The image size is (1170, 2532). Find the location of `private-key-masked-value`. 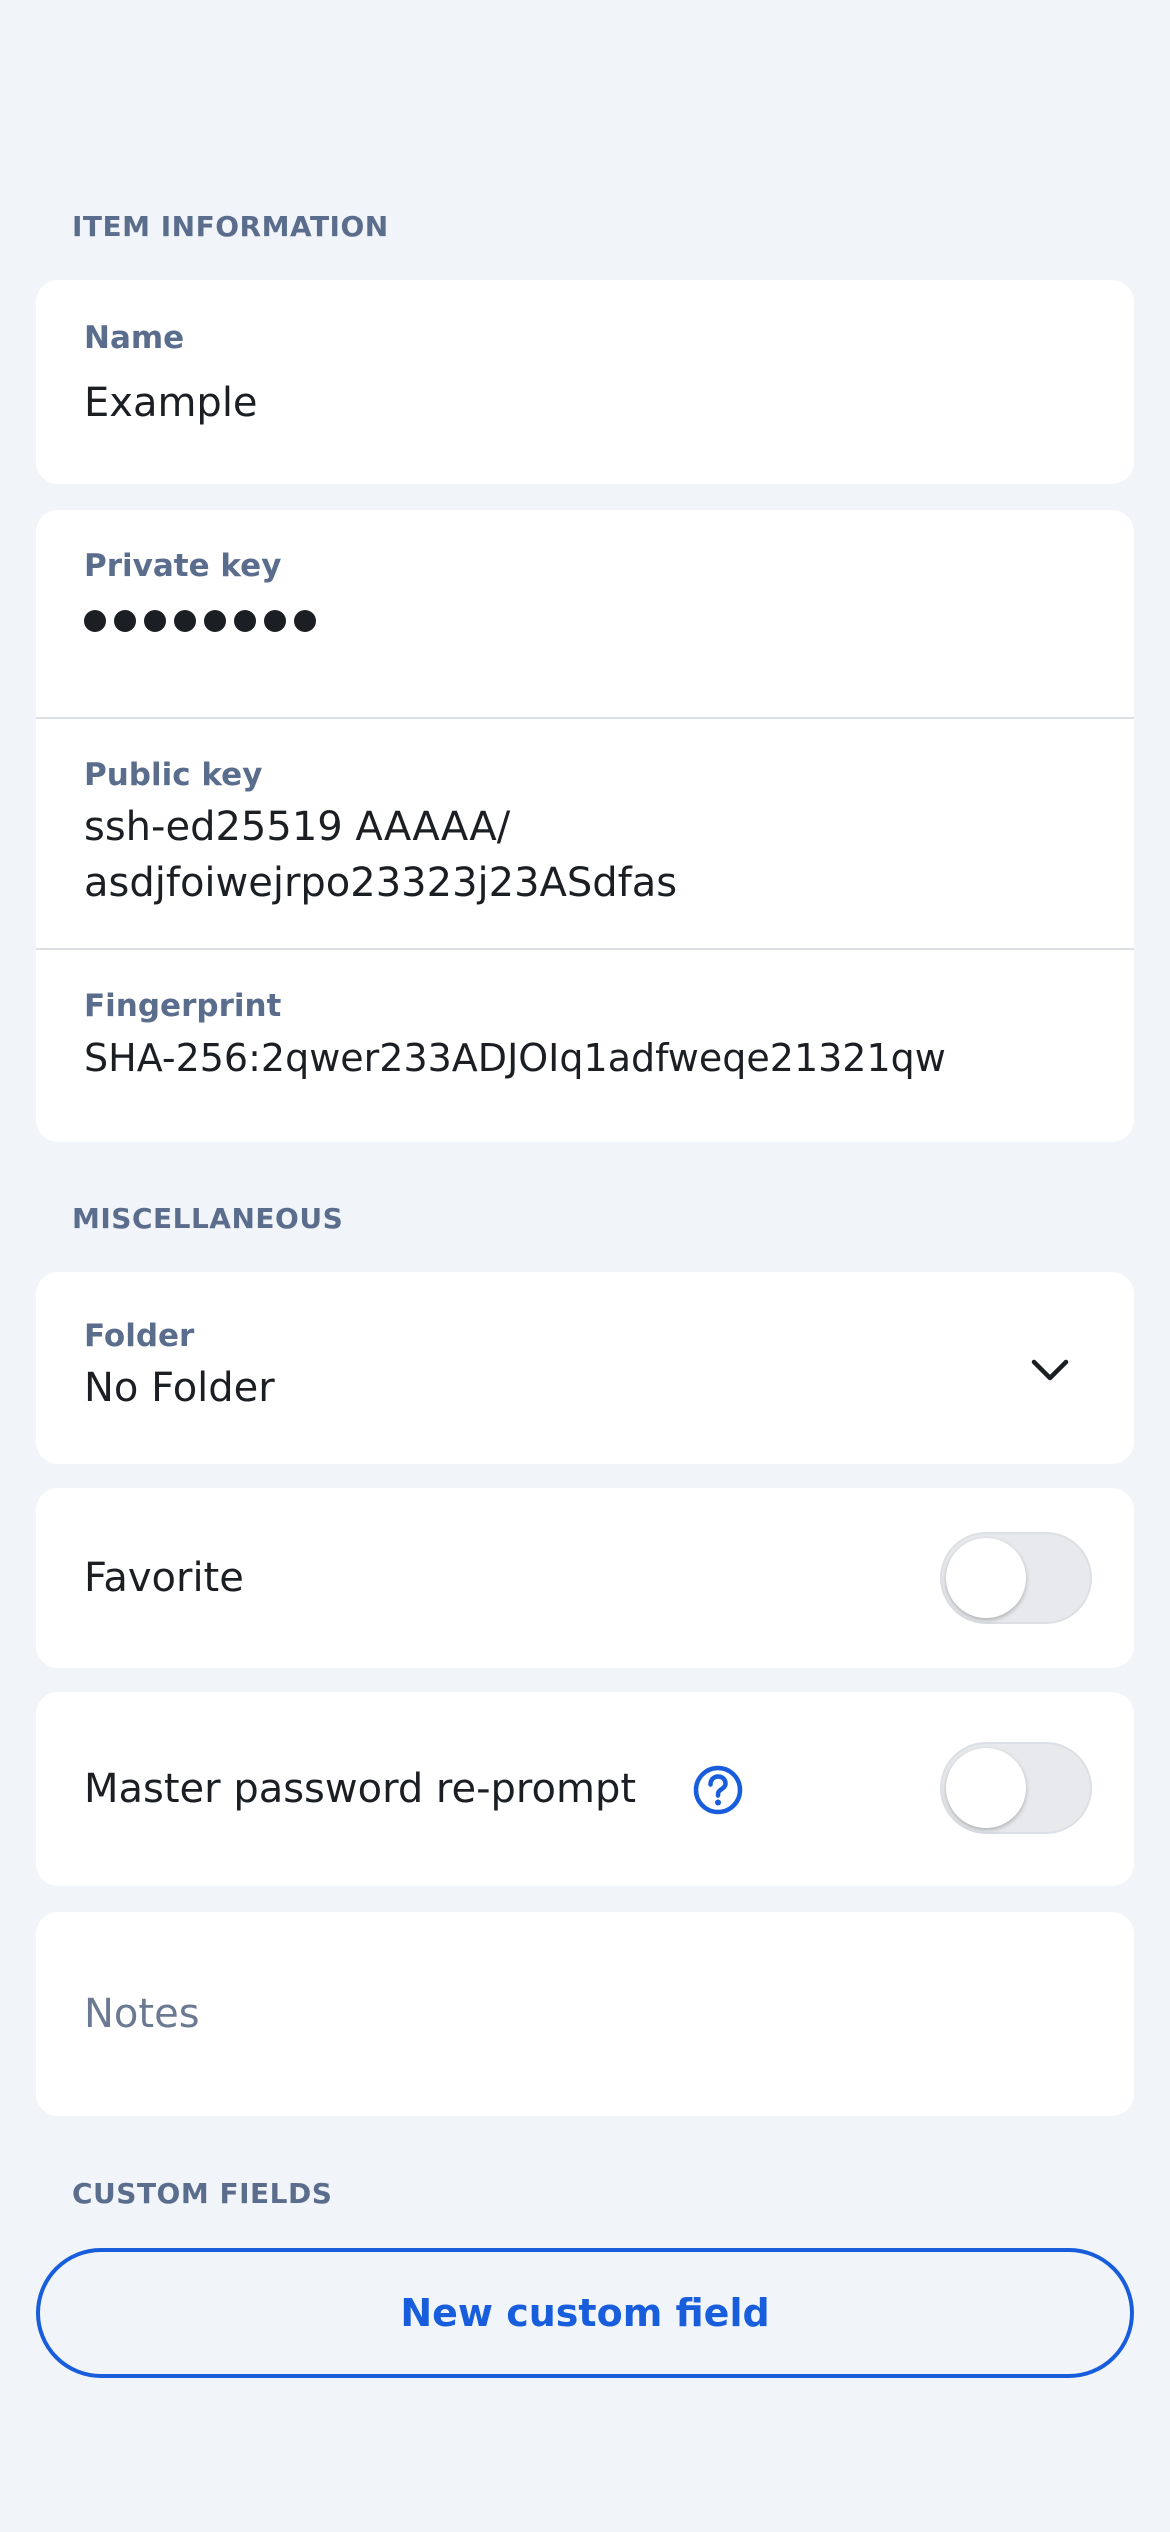

private-key-masked-value is located at coordinates (200, 621).